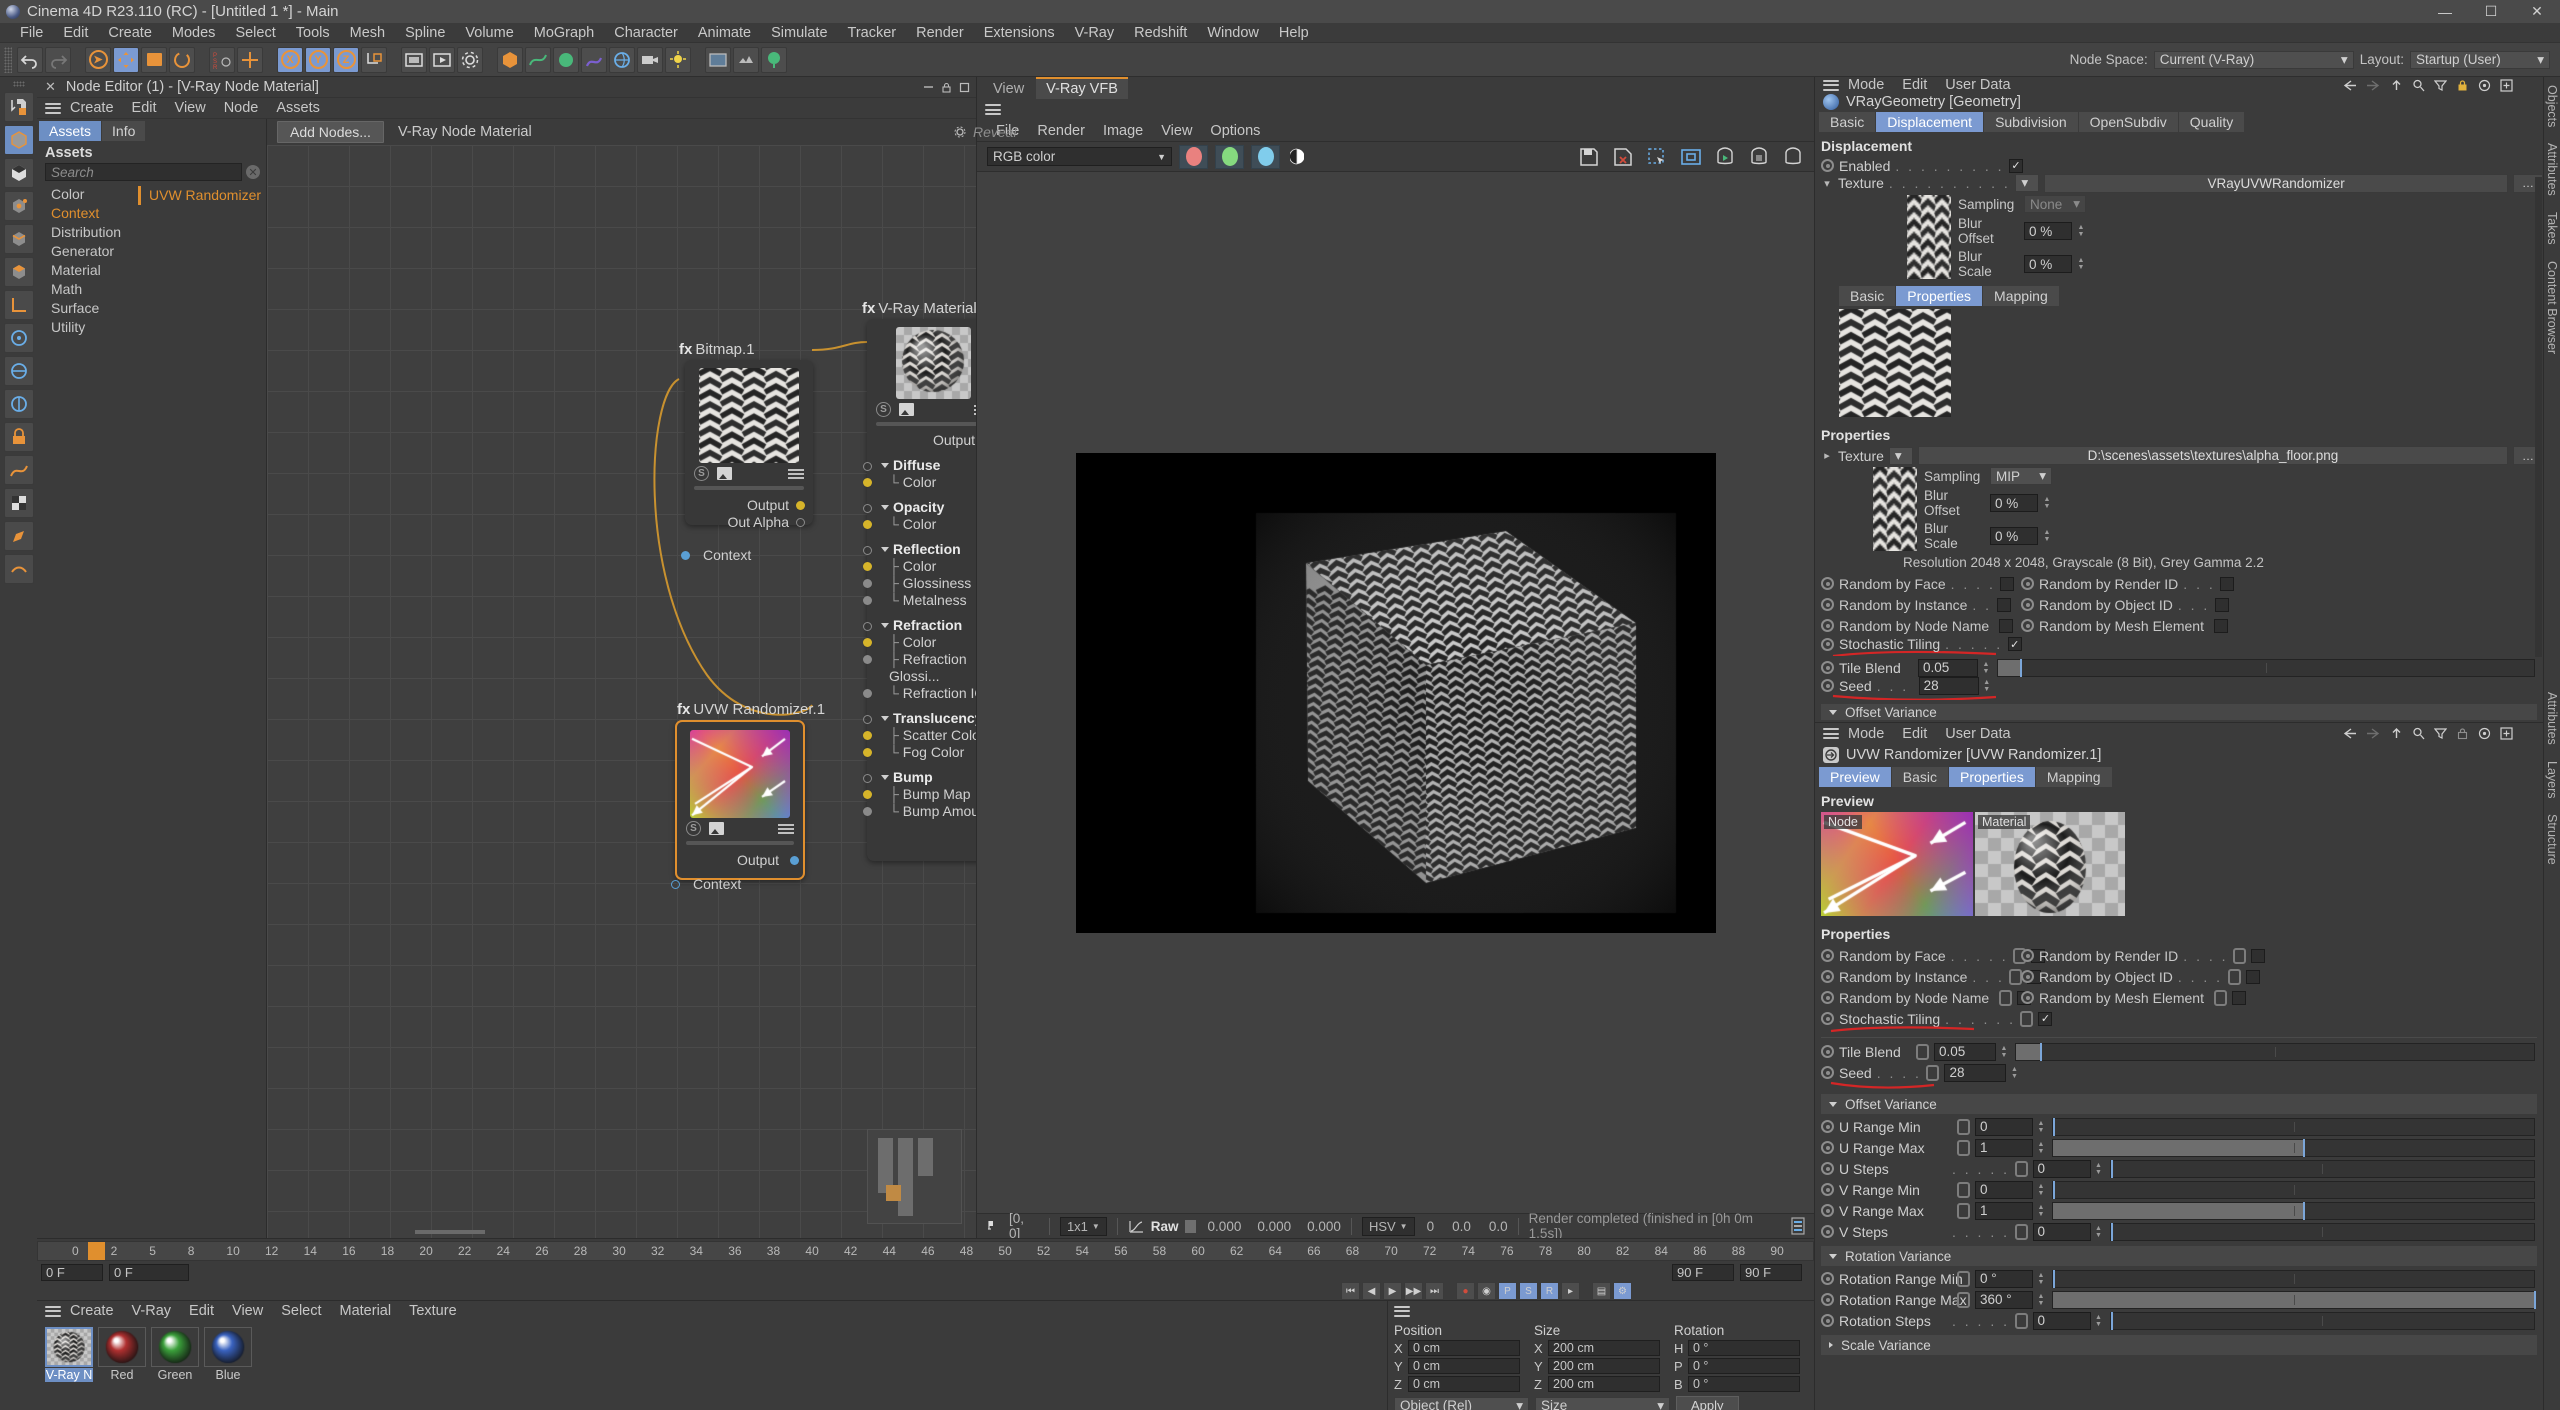  Describe the element at coordinates (1933, 1072) in the screenshot. I see `seed-override-toggle` at that location.